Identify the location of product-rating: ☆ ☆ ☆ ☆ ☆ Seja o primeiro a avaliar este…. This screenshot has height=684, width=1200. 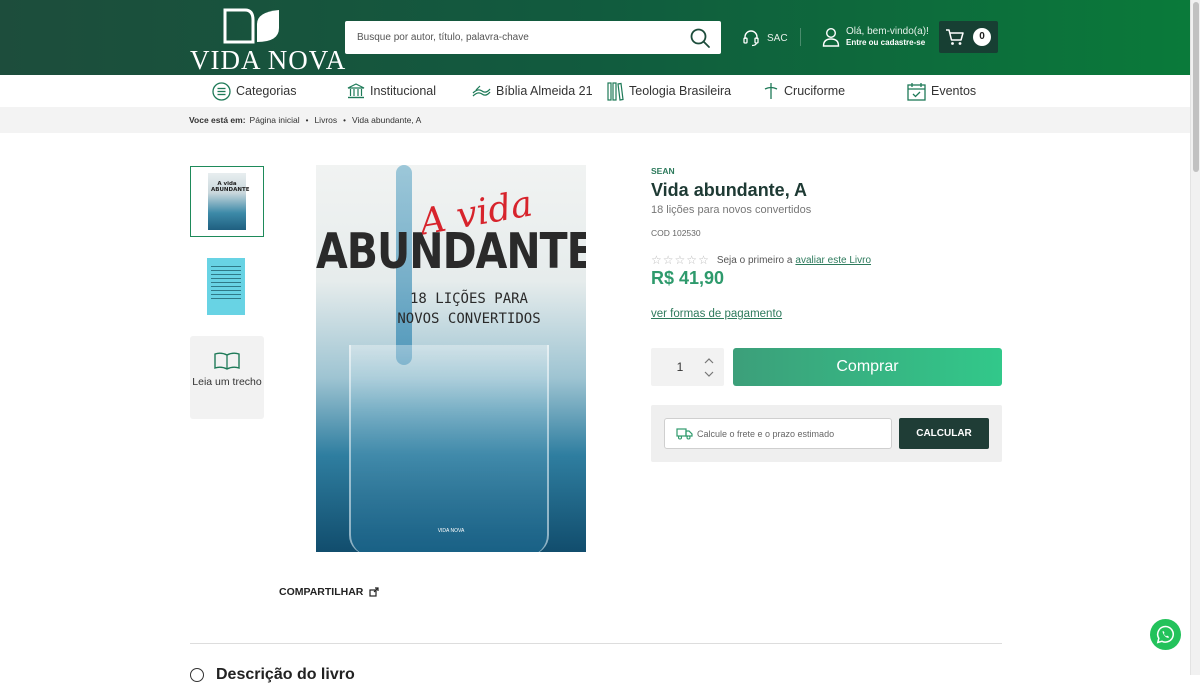
(761, 260).